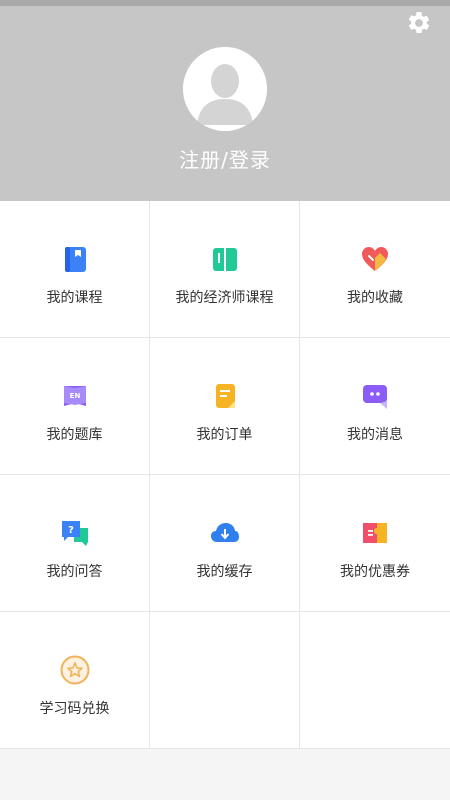  Describe the element at coordinates (74, 572) in the screenshot. I see `menu-item-label: 我的问答` at that location.